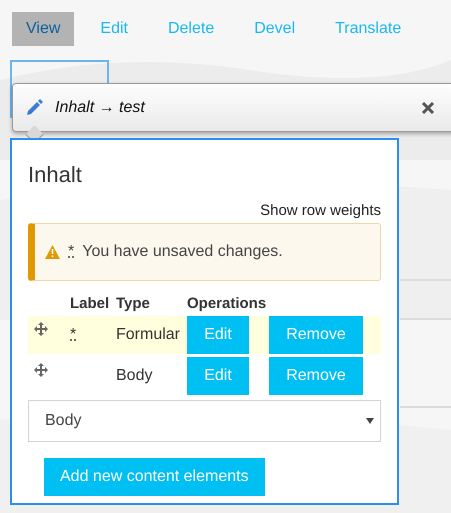  I want to click on add-content-button: Add new content elements, so click(154, 477).